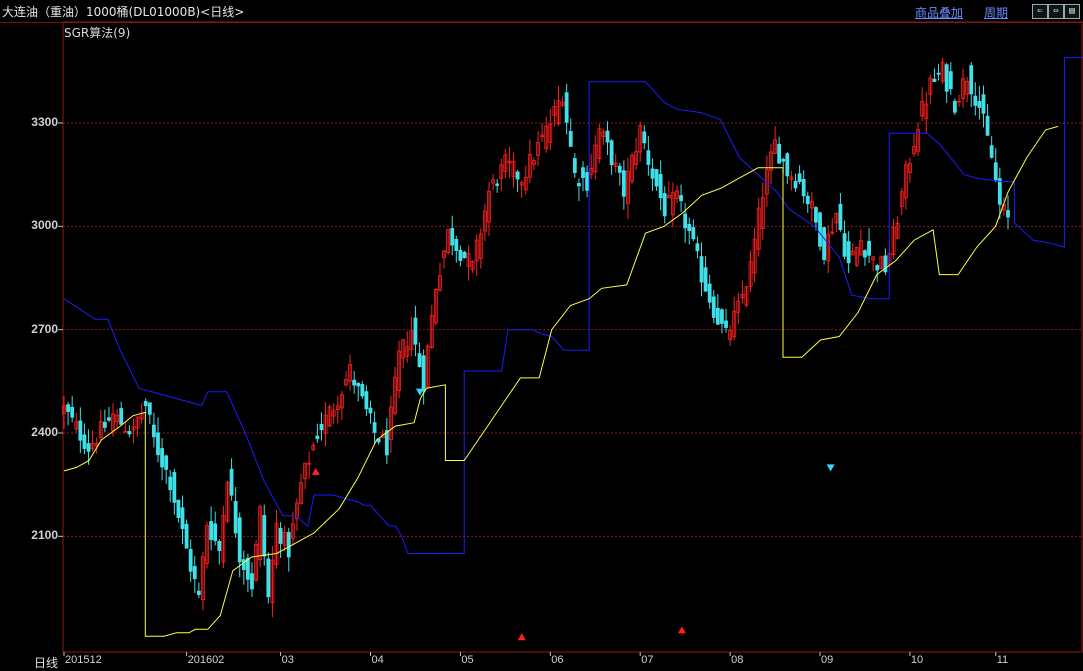 Image resolution: width=1083 pixels, height=671 pixels. Describe the element at coordinates (917, 660) in the screenshot. I see `x-tick-label: 10` at that location.